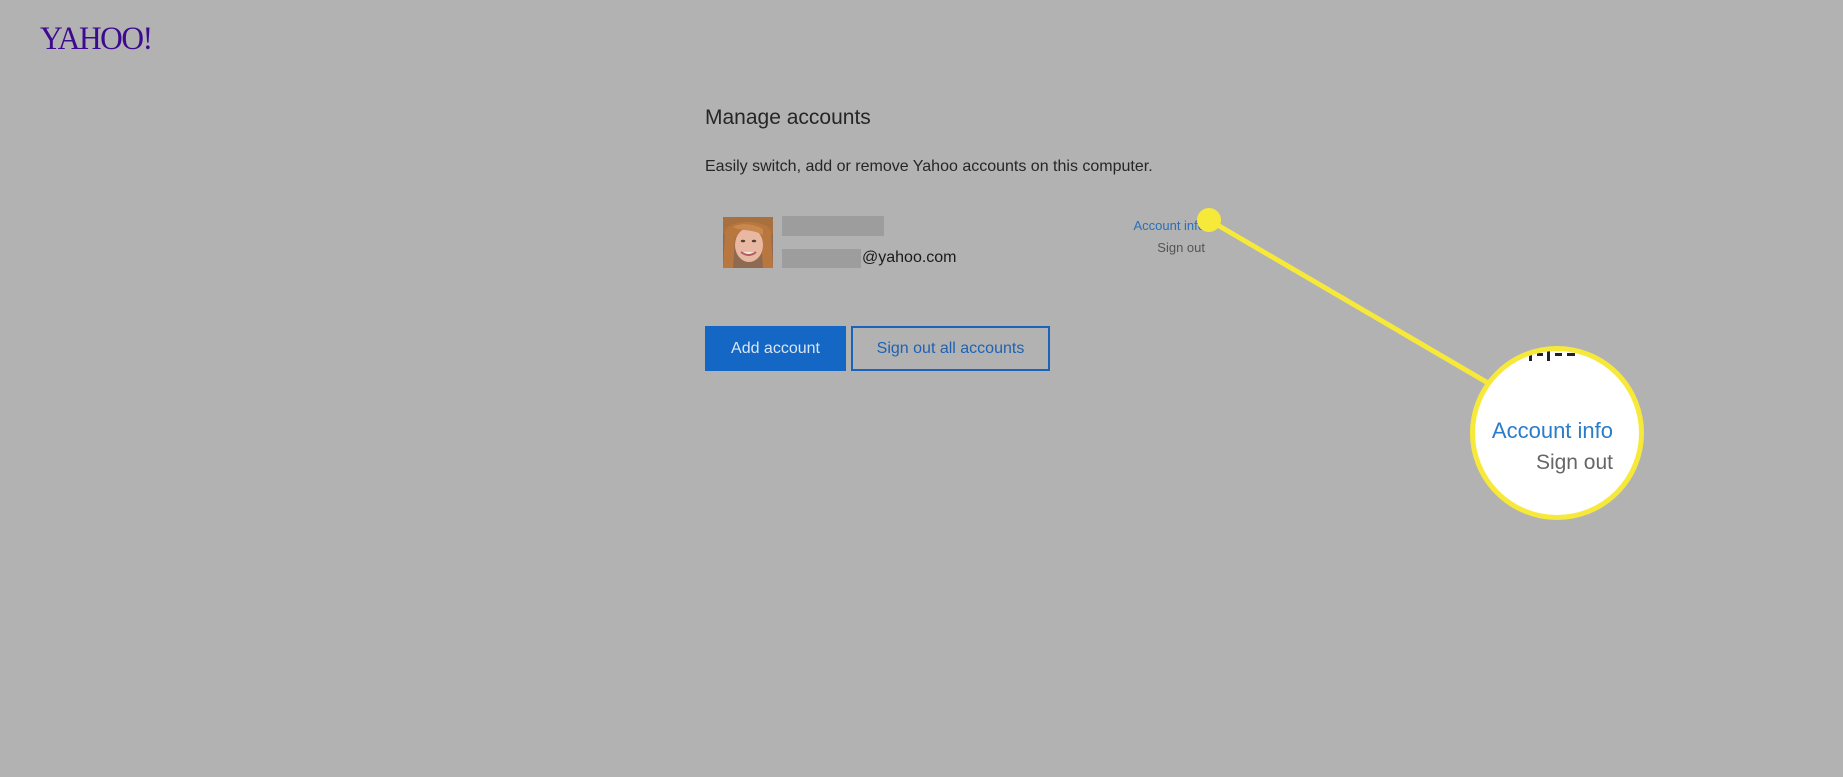 This screenshot has height=777, width=1843. Describe the element at coordinates (909, 257) in the screenshot. I see `account-email-domain: @yahoo.com` at that location.